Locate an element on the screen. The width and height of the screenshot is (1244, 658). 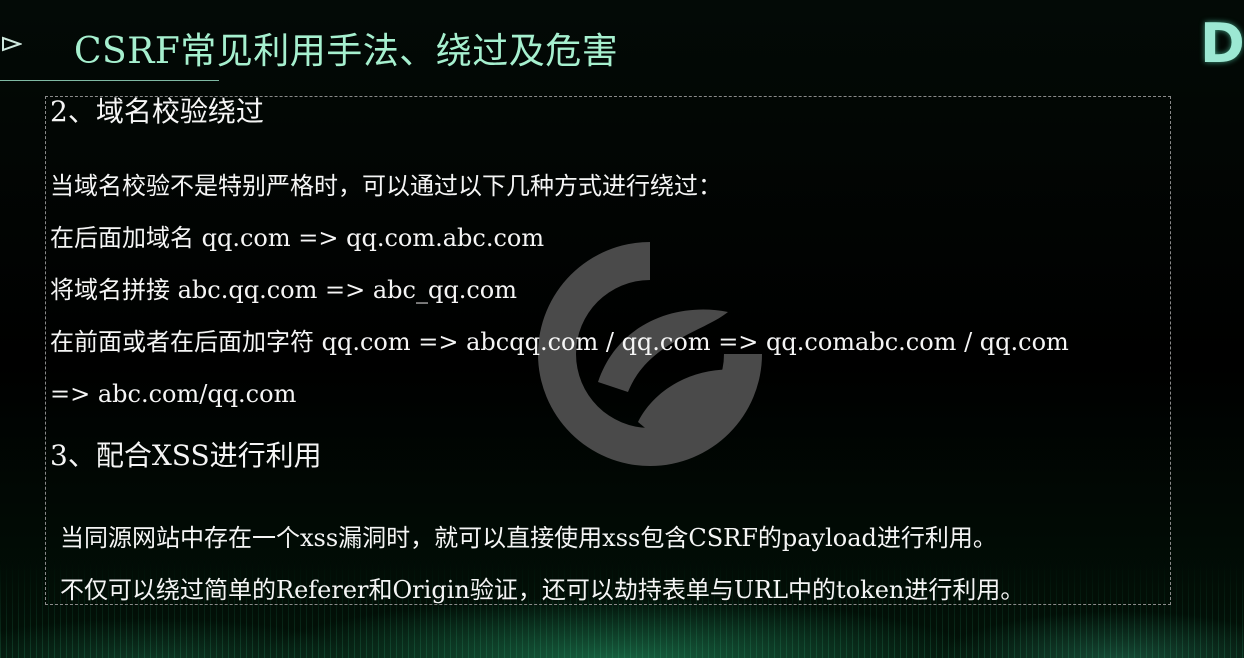
circular-e-logo-icon is located at coordinates (650, 354).